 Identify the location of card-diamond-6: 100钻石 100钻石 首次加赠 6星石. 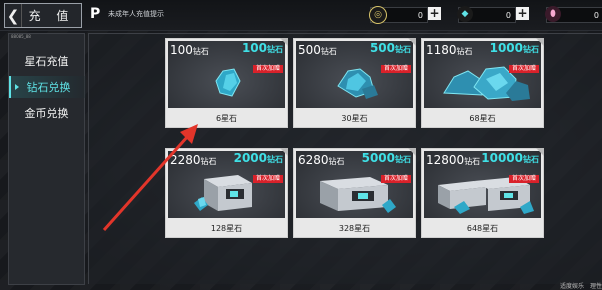
(226, 83).